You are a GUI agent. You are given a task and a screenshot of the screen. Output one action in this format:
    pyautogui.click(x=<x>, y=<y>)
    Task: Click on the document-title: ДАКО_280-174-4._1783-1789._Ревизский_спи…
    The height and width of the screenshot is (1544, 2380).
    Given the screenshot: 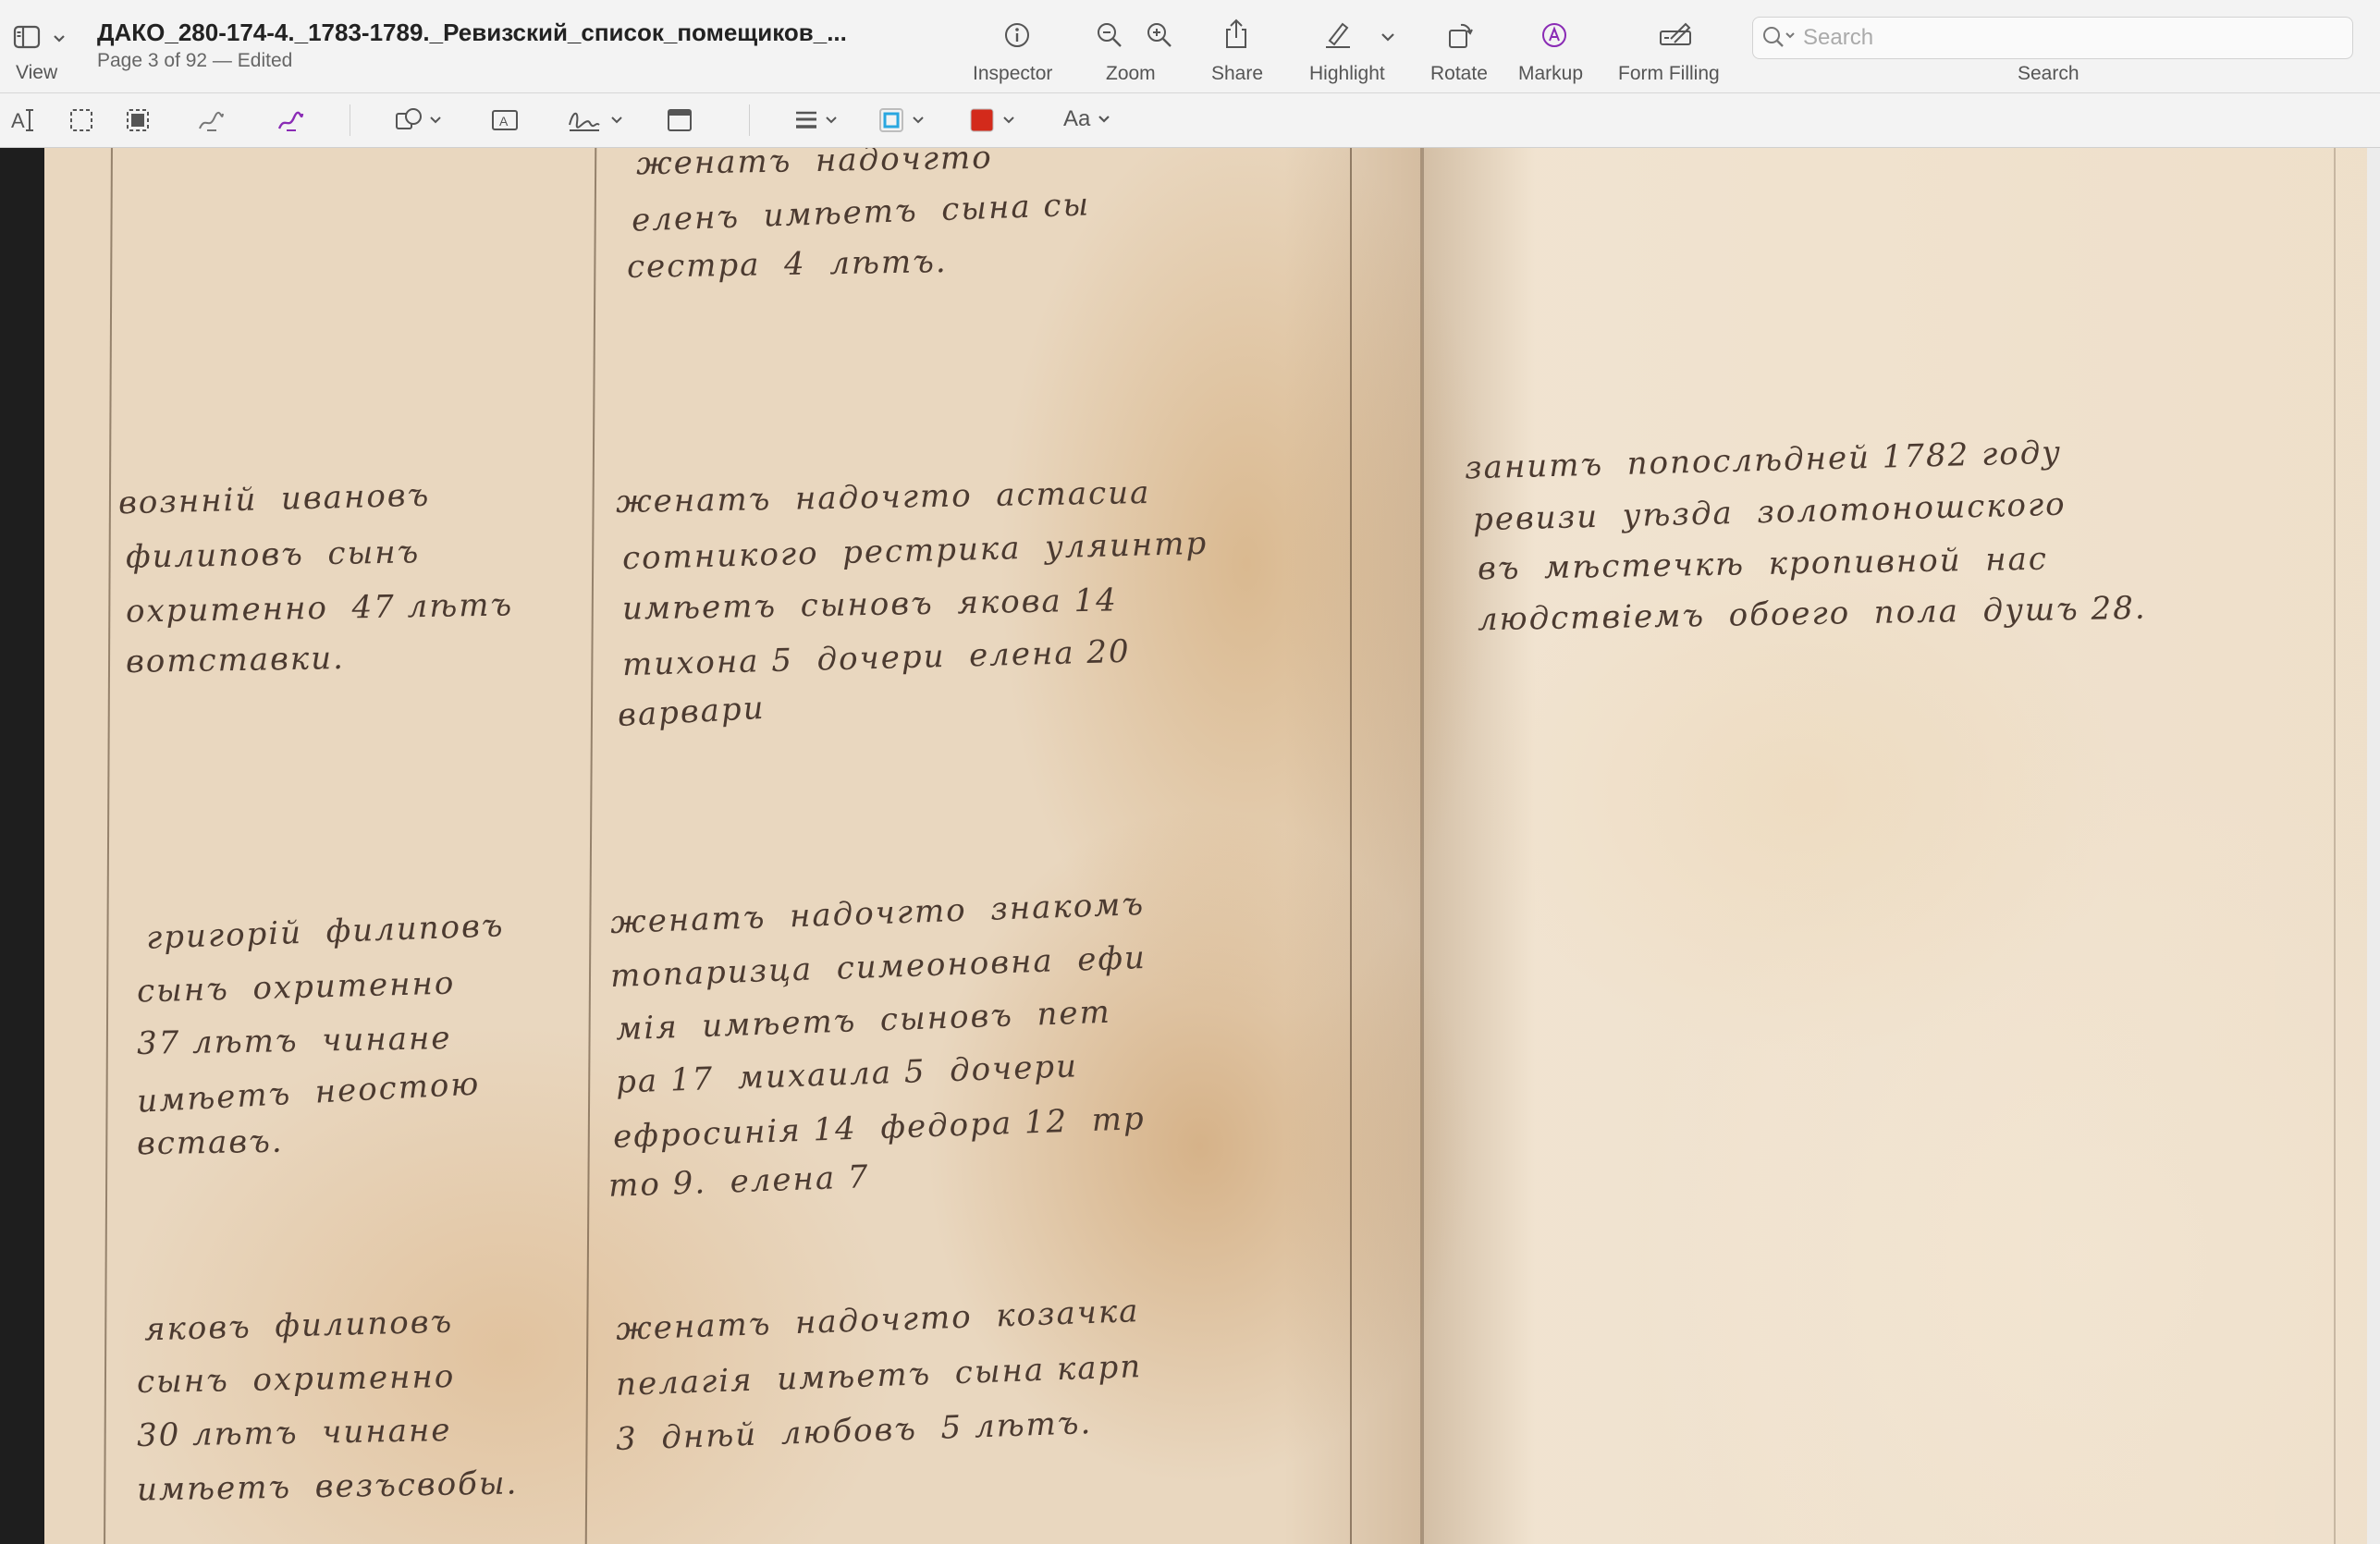 What is the action you would take?
    pyautogui.click(x=472, y=32)
    